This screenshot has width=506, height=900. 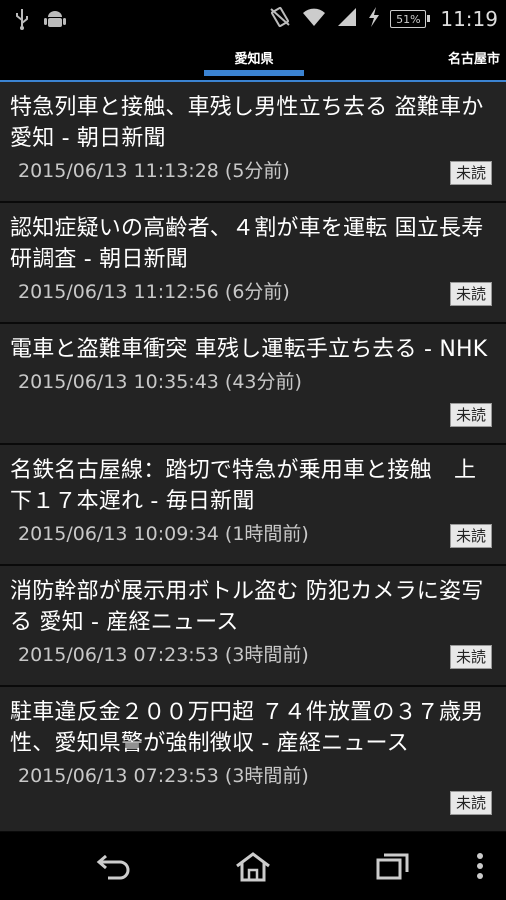 What do you see at coordinates (22, 21) in the screenshot?
I see `usb-icon` at bounding box center [22, 21].